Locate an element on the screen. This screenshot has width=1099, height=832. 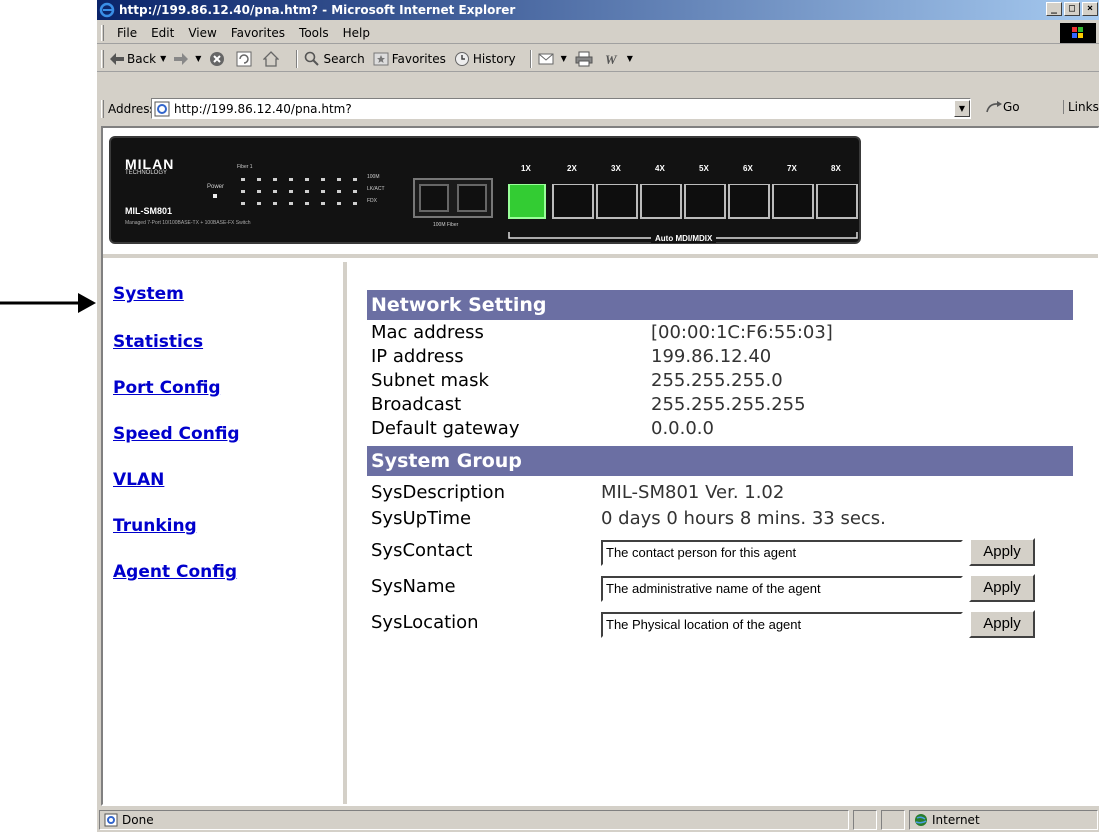
broadcast-label: Broadcast is located at coordinates (416, 404).